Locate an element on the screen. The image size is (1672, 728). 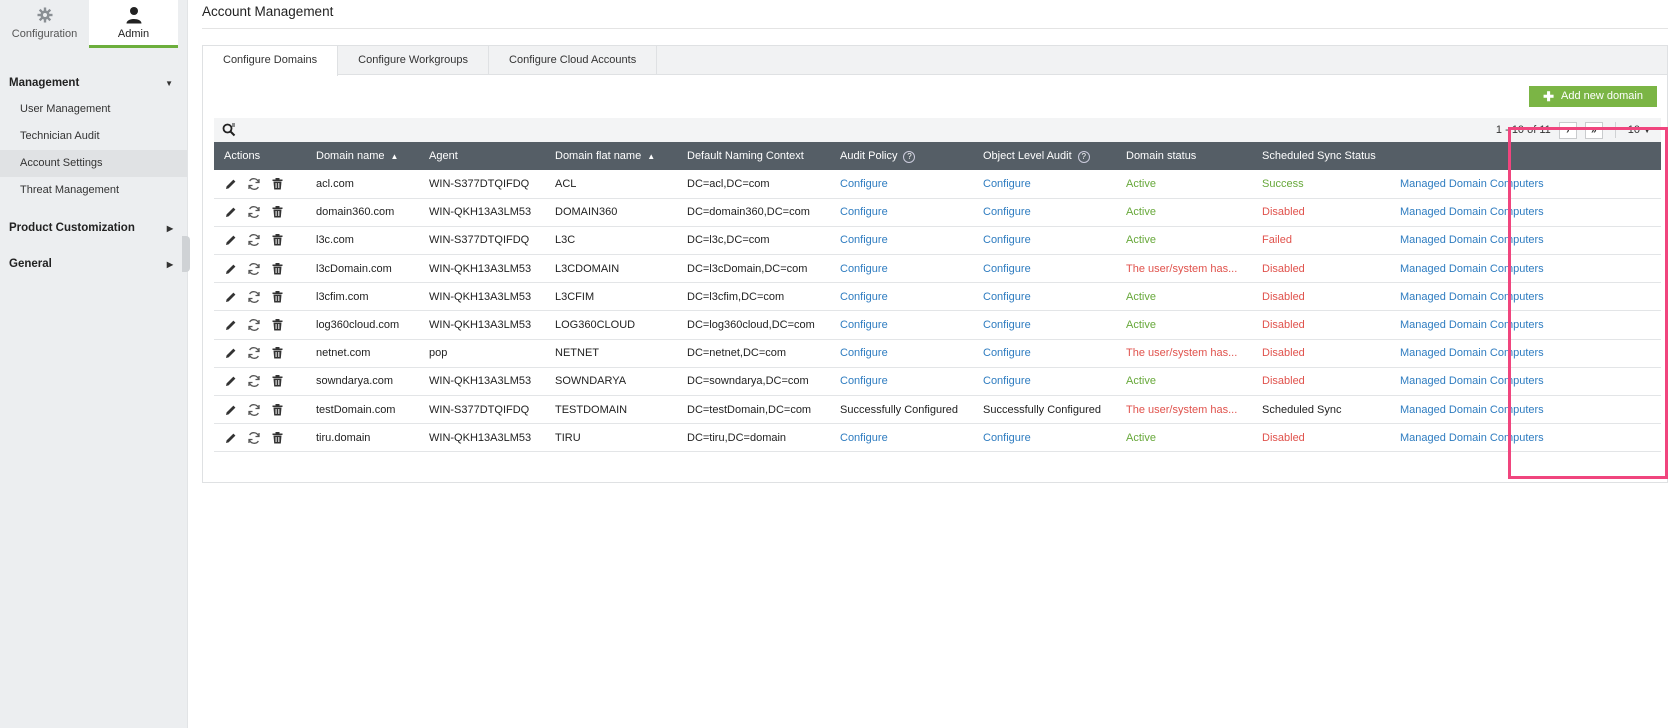
col-domain-status: Domain status is located at coordinates (1184, 156).